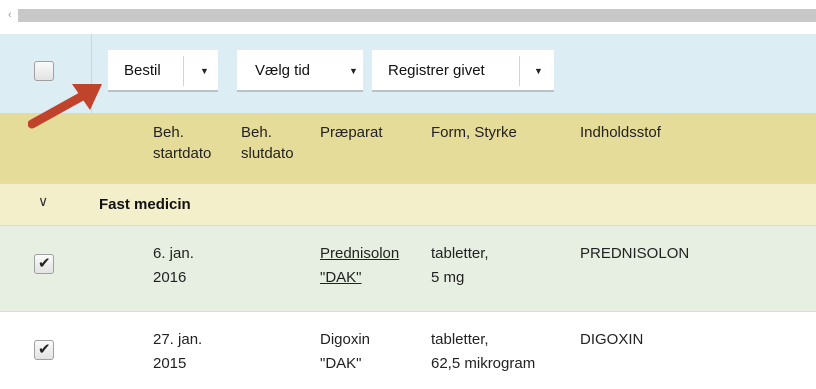  What do you see at coordinates (635, 253) in the screenshot?
I see `substance-cell: PREDNISOLON` at bounding box center [635, 253].